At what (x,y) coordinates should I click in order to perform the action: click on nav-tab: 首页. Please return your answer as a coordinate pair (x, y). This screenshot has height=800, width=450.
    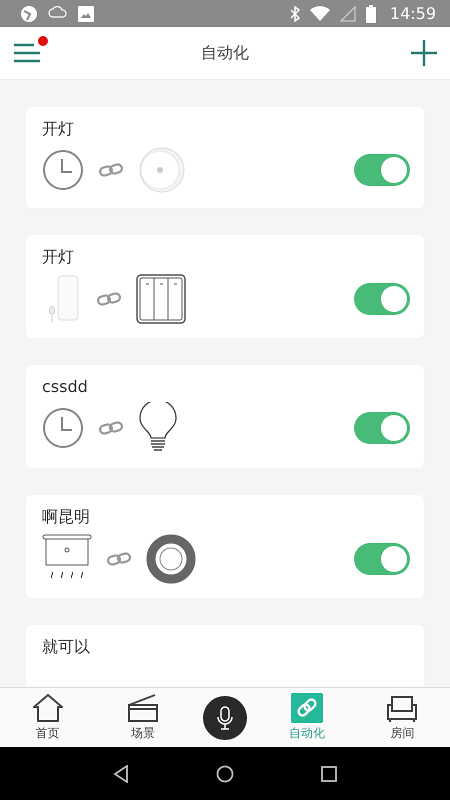
    Looking at the image, I should click on (47, 717).